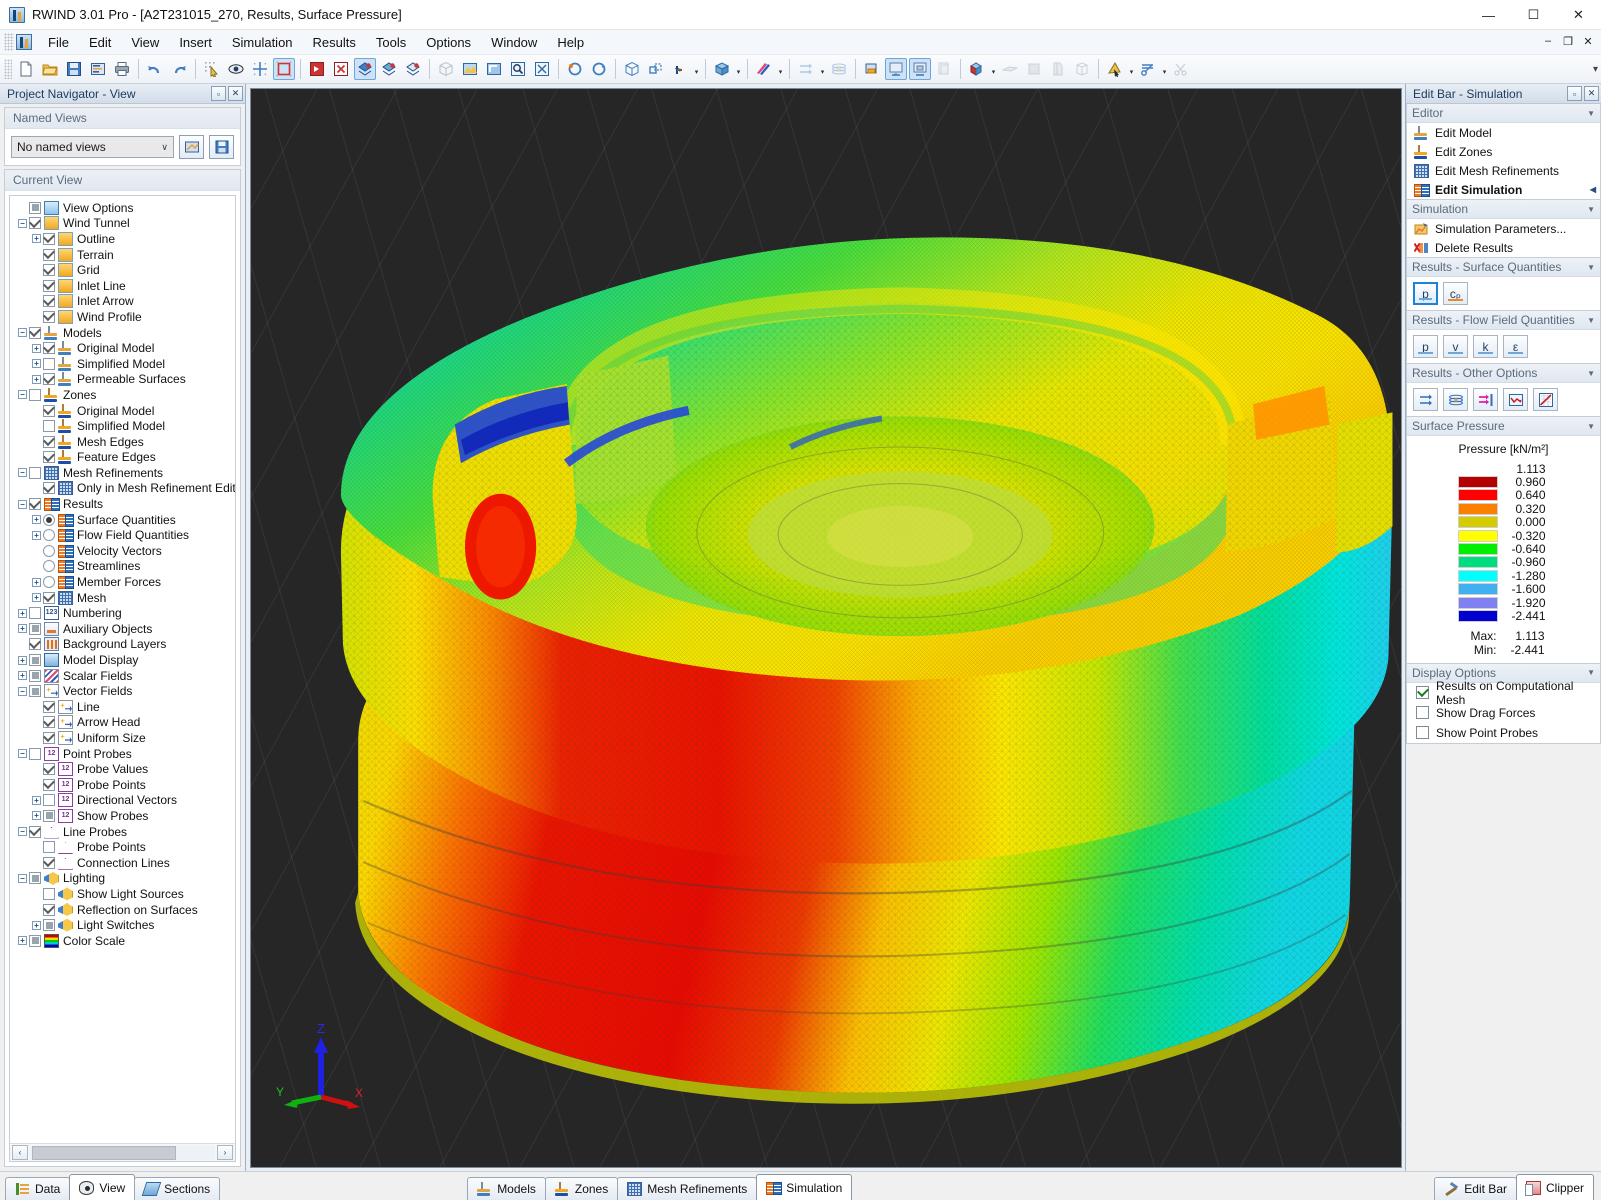 This screenshot has width=1601, height=1200. What do you see at coordinates (125, 613) in the screenshot?
I see `tree-item-numbering: +123 Numbering` at bounding box center [125, 613].